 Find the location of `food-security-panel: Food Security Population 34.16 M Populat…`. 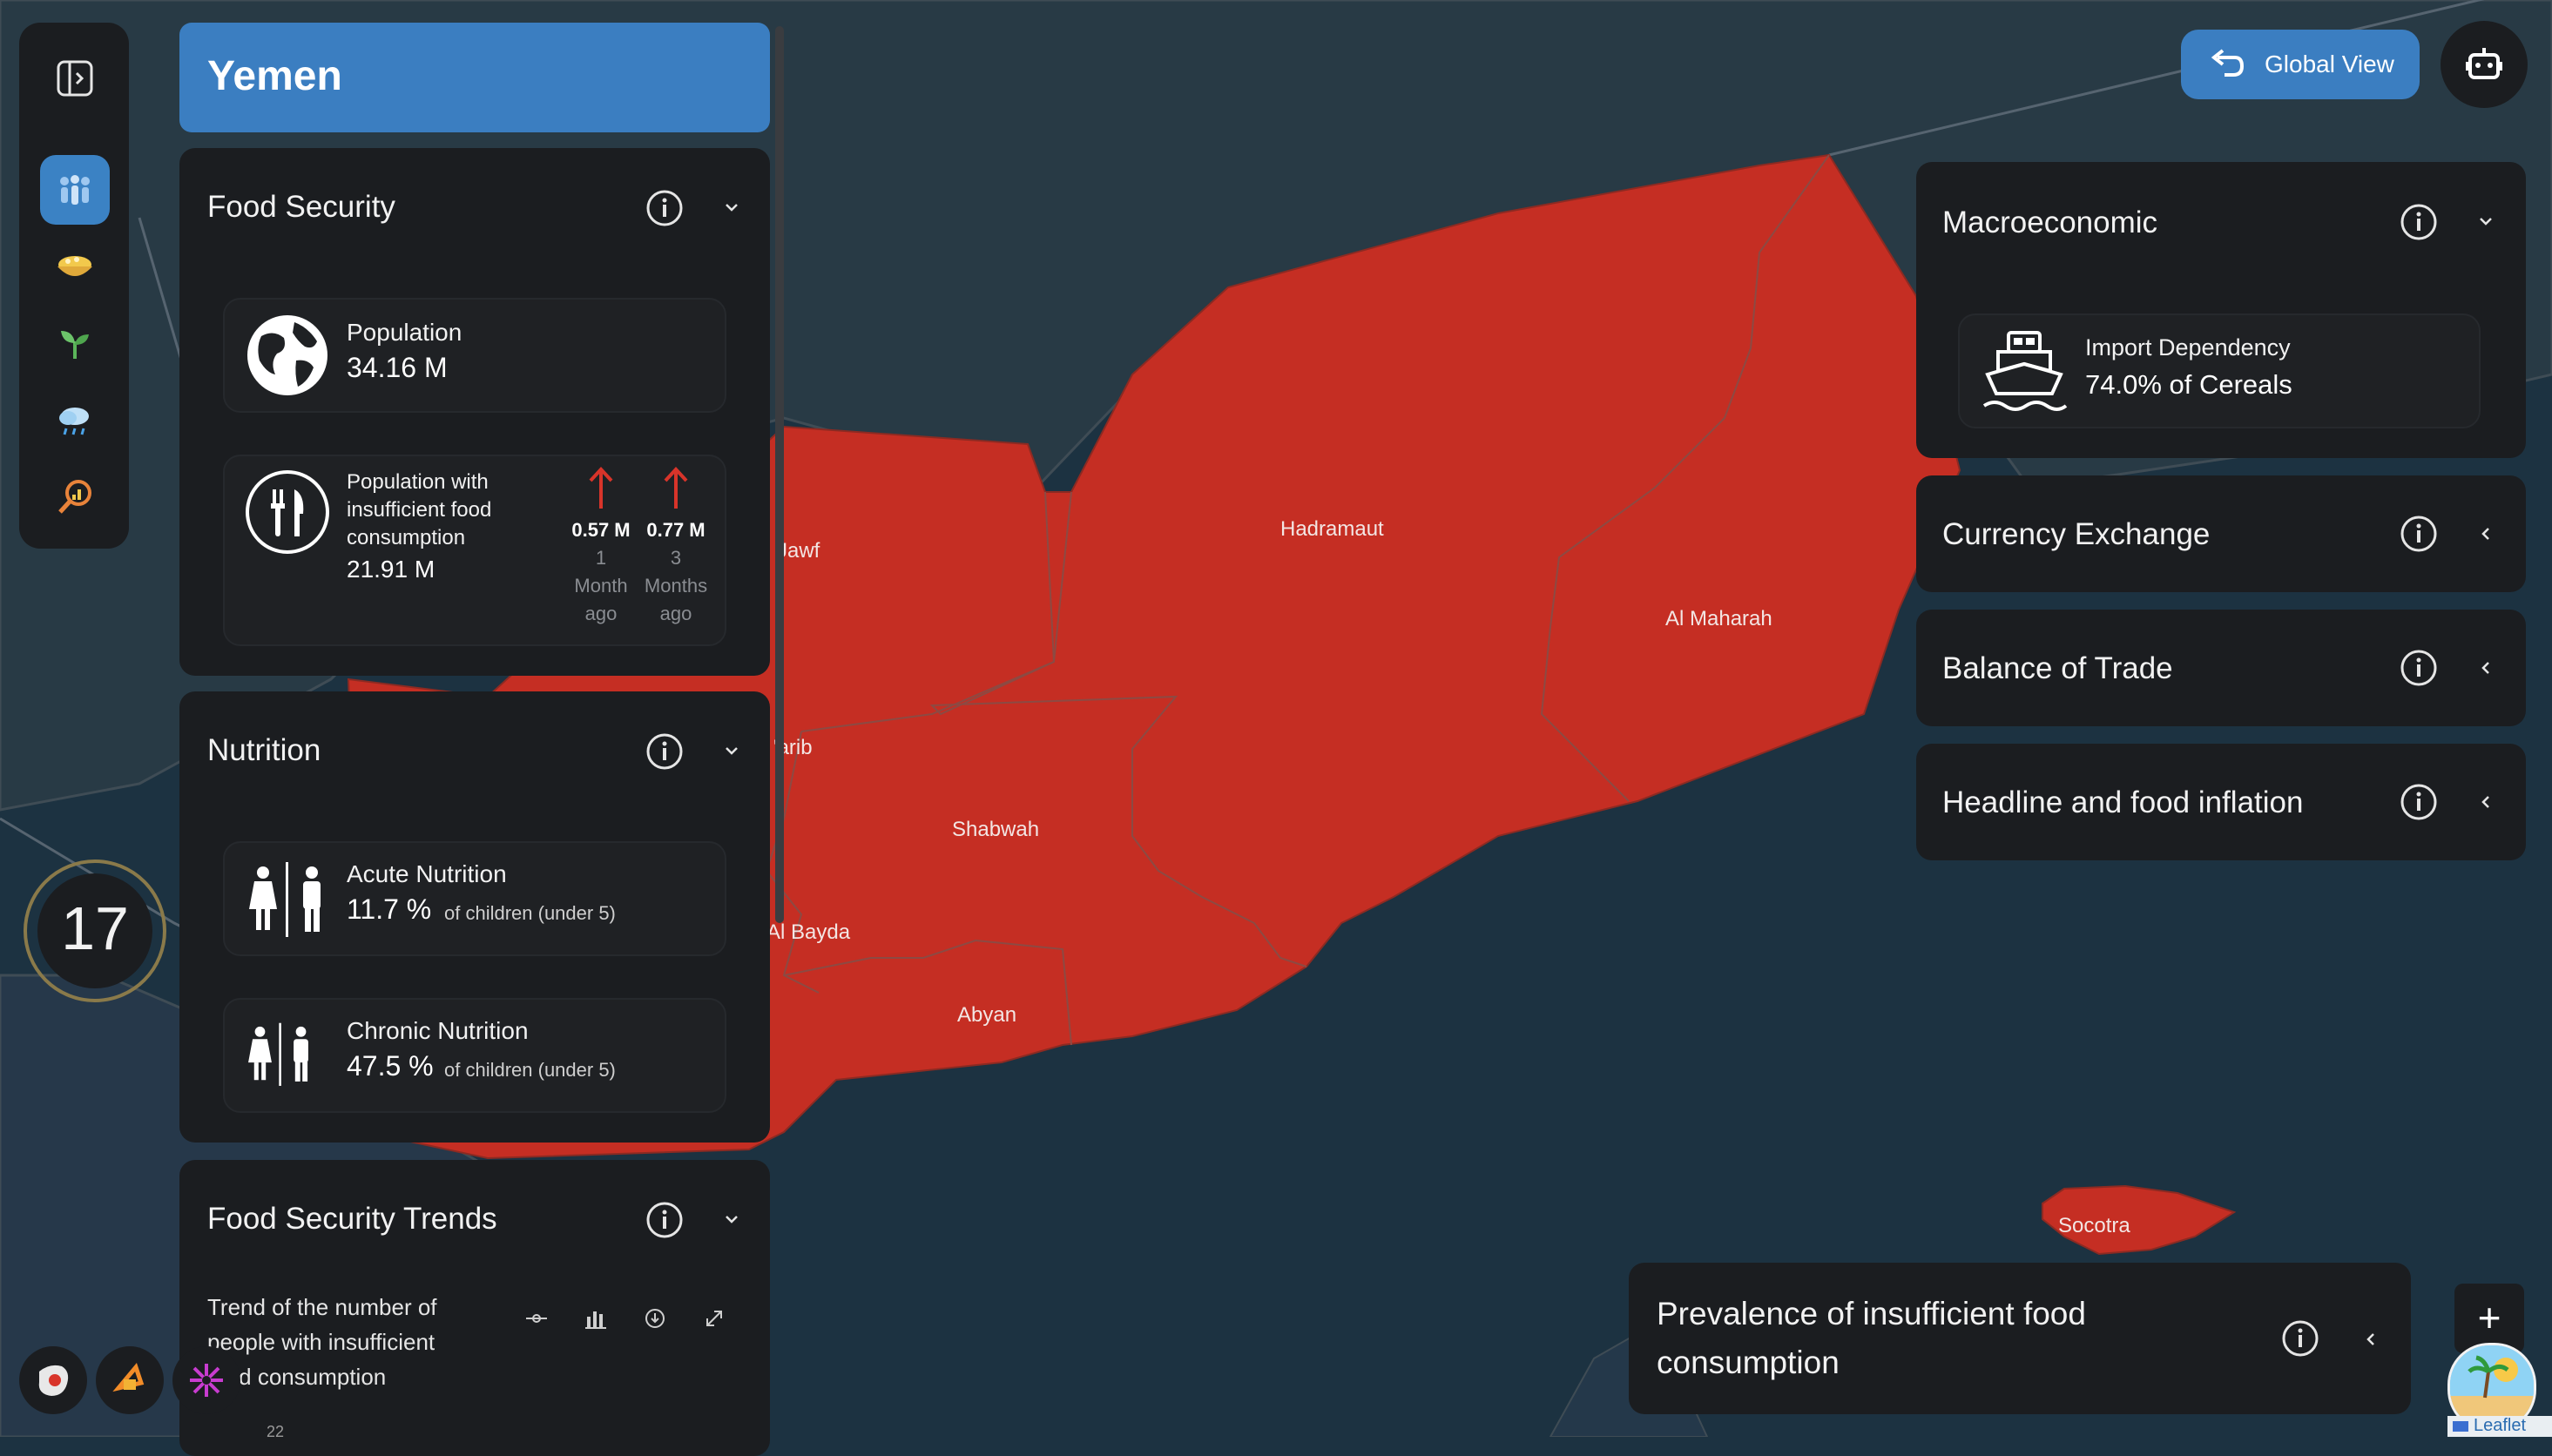

food-security-panel: Food Security Population 34.16 M Populat… is located at coordinates (475, 412).